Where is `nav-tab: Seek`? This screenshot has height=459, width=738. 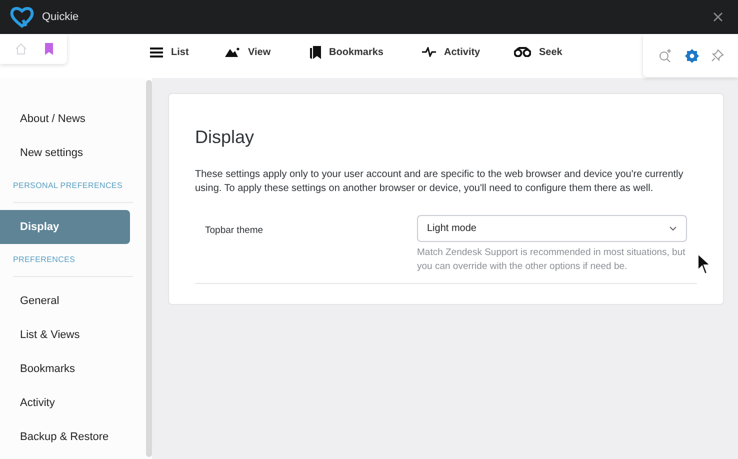 nav-tab: Seek is located at coordinates (550, 52).